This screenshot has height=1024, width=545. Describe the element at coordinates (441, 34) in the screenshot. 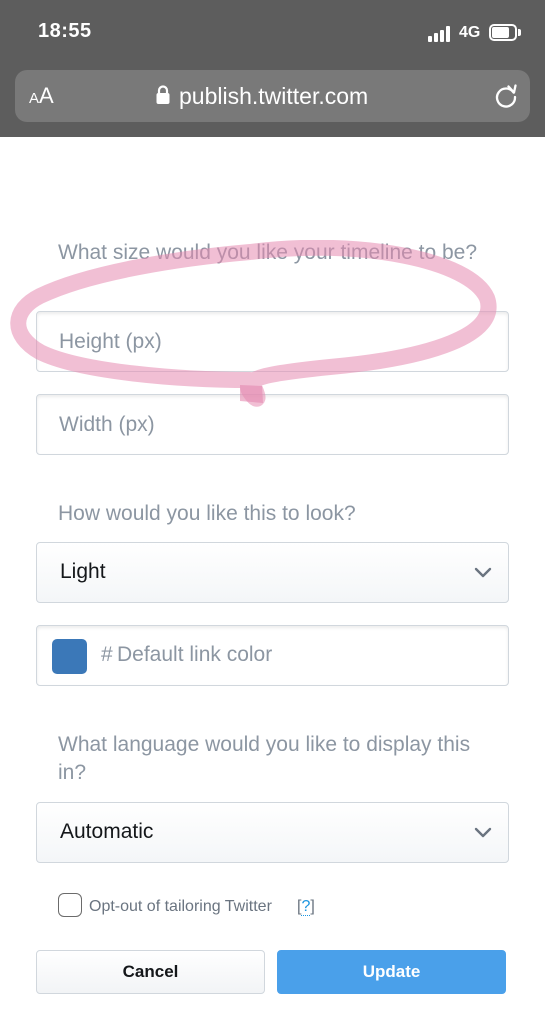

I see `cellular-signal-icon` at that location.